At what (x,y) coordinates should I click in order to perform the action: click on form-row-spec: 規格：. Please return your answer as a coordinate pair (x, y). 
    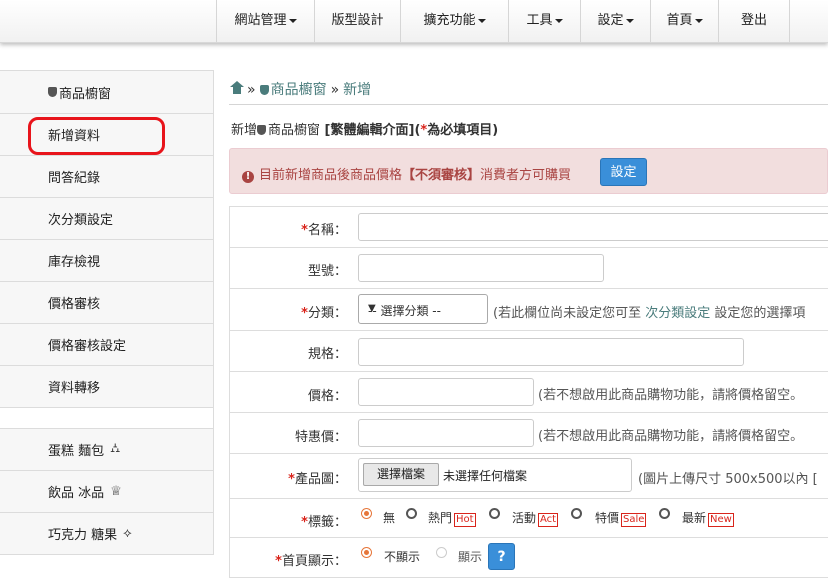
    Looking at the image, I should click on (529, 351).